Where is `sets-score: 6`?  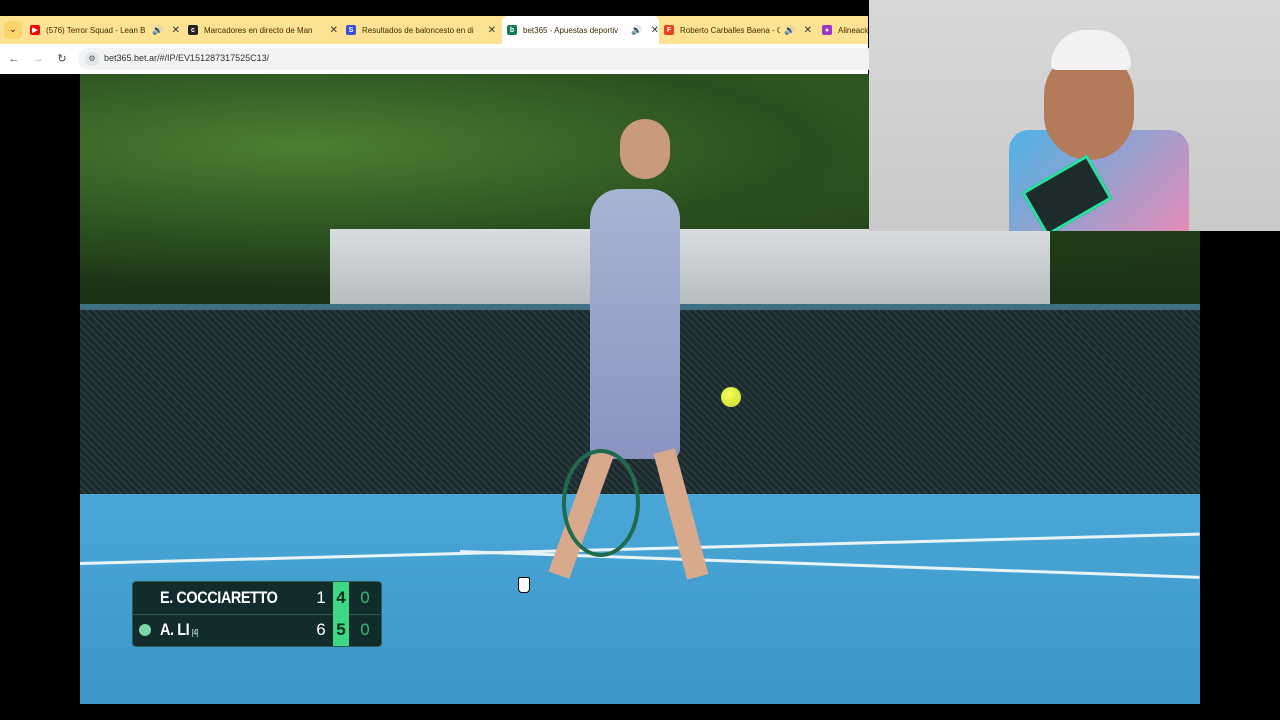
sets-score: 6 is located at coordinates (321, 629).